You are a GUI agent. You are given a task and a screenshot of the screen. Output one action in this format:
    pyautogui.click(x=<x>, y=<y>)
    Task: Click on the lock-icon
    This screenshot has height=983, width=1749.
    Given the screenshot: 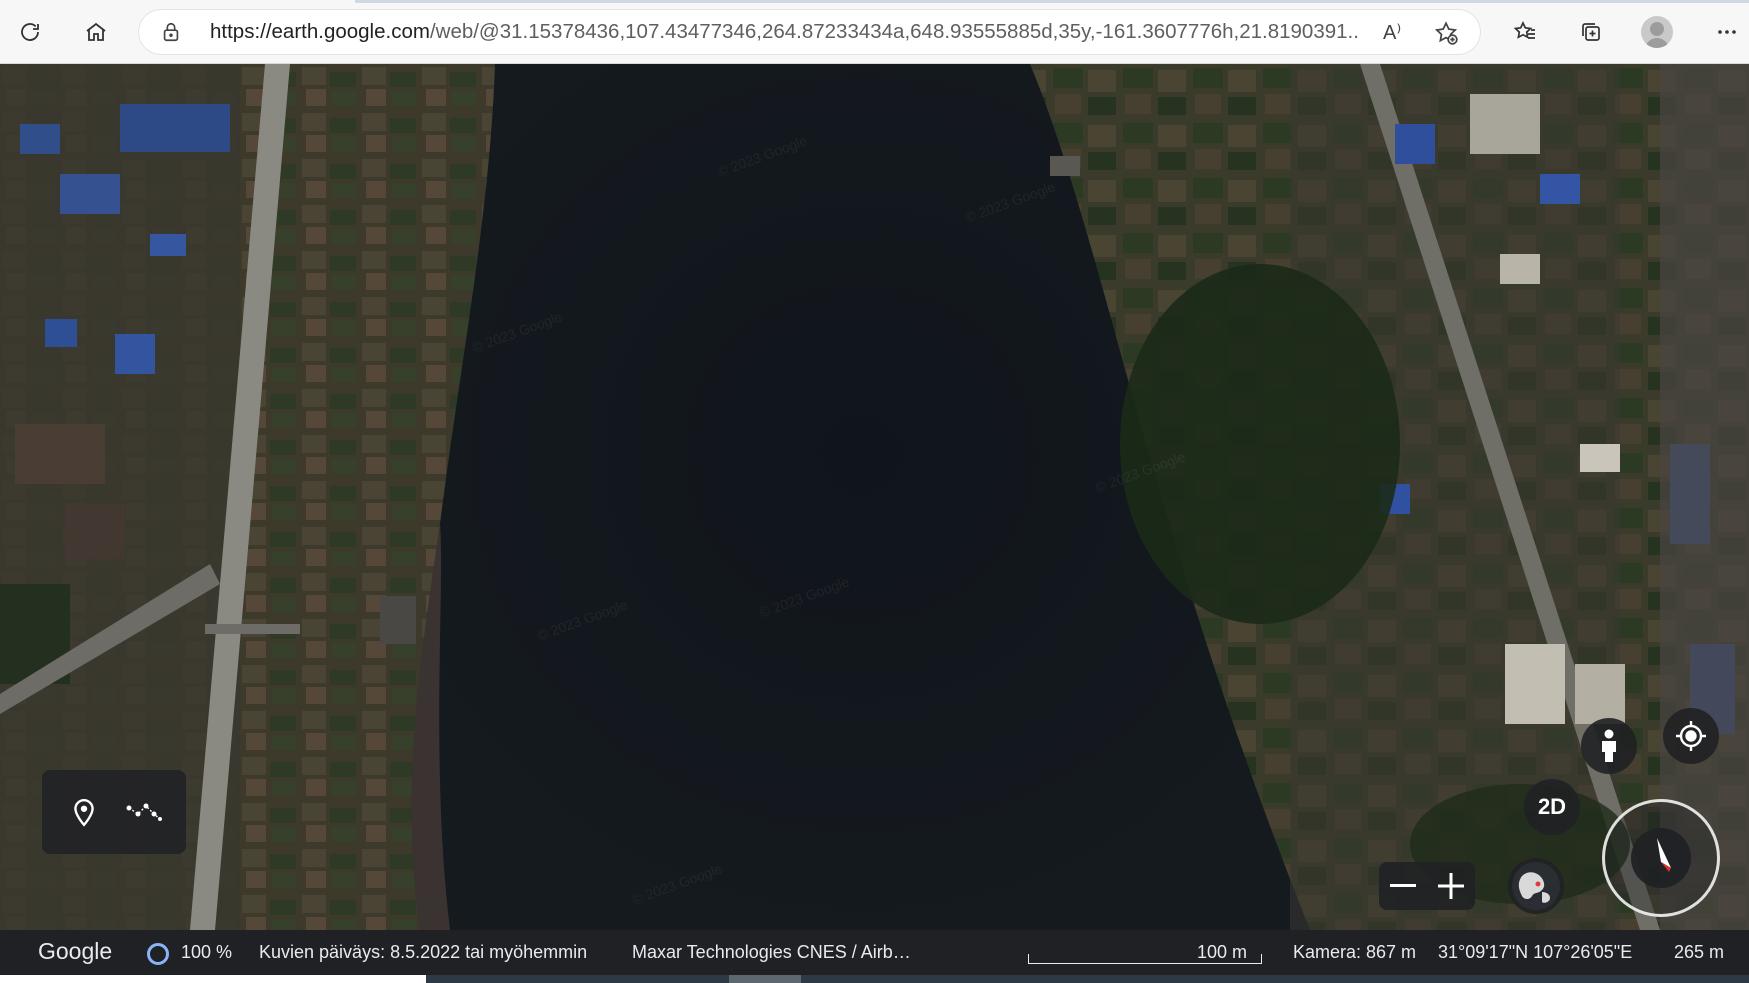 What is the action you would take?
    pyautogui.click(x=171, y=32)
    